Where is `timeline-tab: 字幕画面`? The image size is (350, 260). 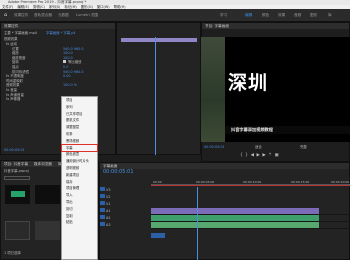 timeline-tab: 字幕画面 is located at coordinates (224, 166).